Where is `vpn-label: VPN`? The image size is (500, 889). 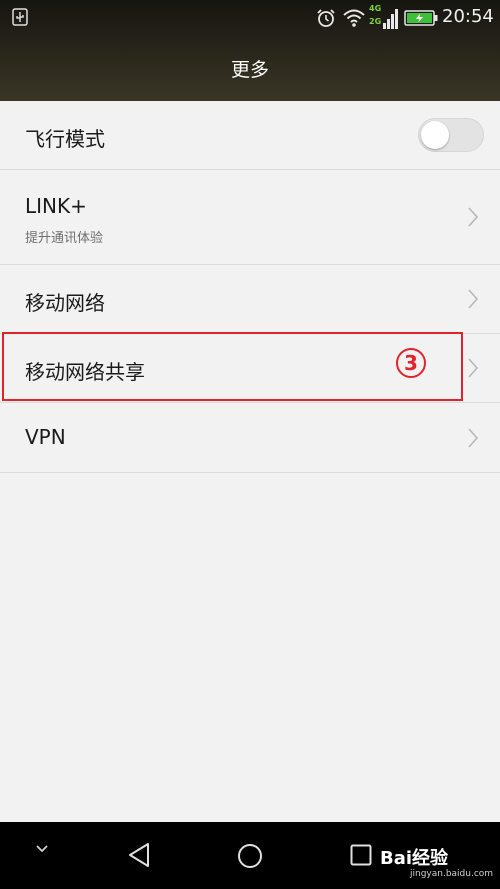
vpn-label: VPN is located at coordinates (45, 437).